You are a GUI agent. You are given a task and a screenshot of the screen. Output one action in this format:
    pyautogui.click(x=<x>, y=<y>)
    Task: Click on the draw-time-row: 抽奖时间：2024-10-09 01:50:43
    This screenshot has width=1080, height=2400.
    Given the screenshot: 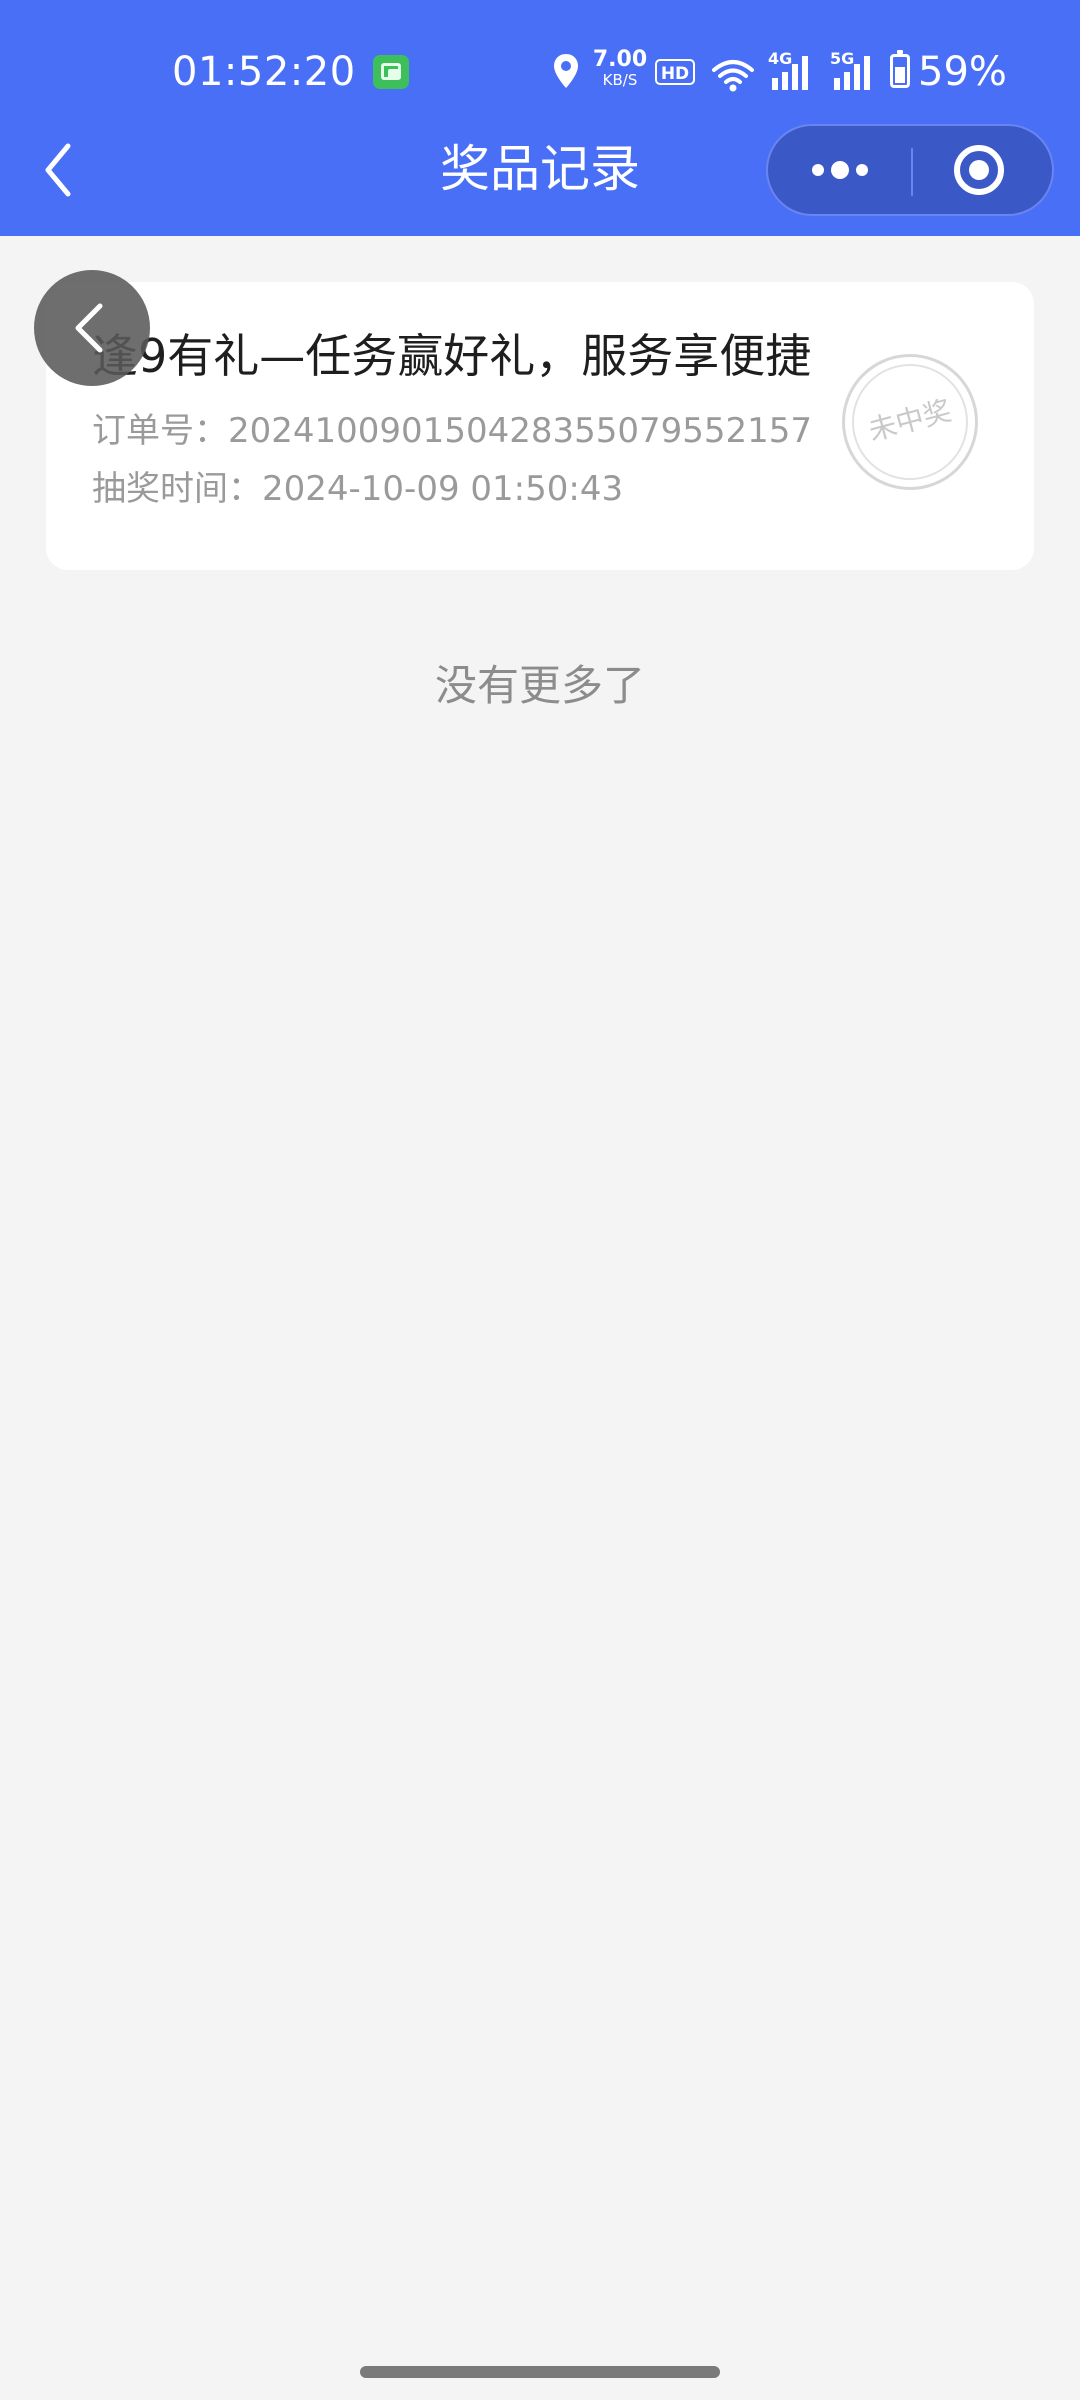 What is the action you would take?
    pyautogui.click(x=357, y=489)
    